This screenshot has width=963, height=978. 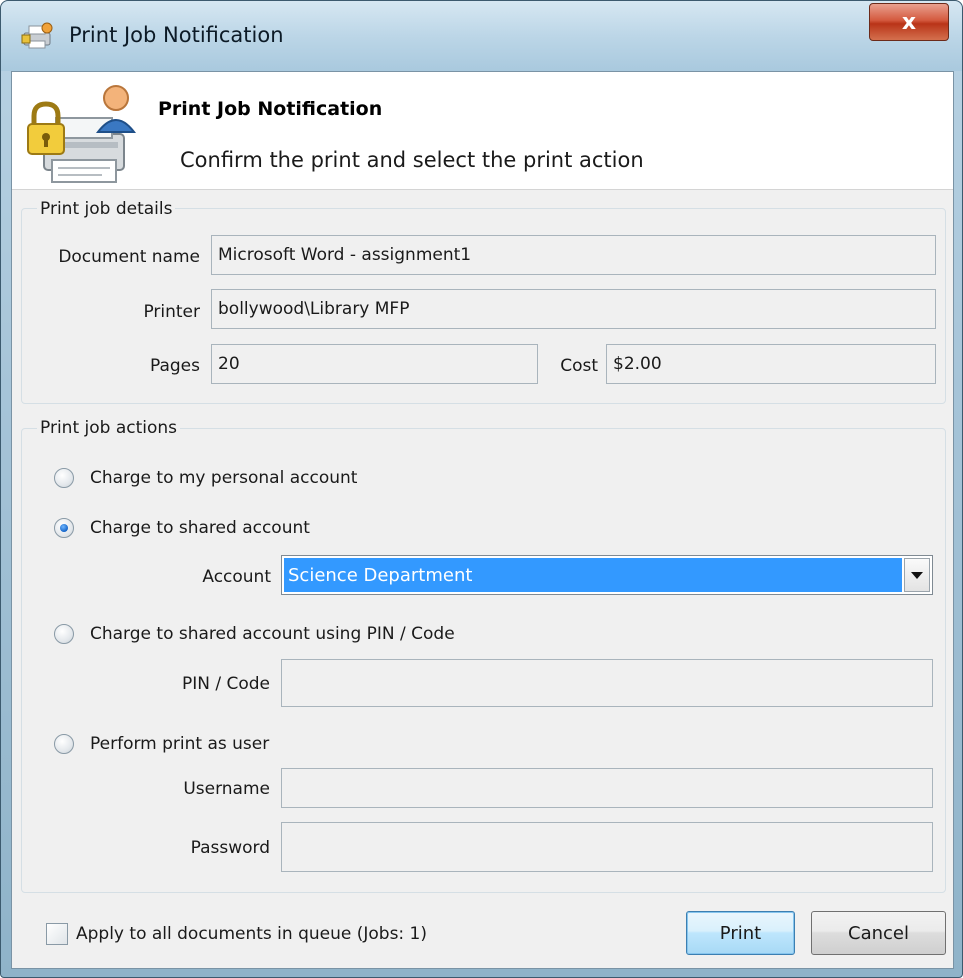 I want to click on window-title: Print Job Notification, so click(x=176, y=35).